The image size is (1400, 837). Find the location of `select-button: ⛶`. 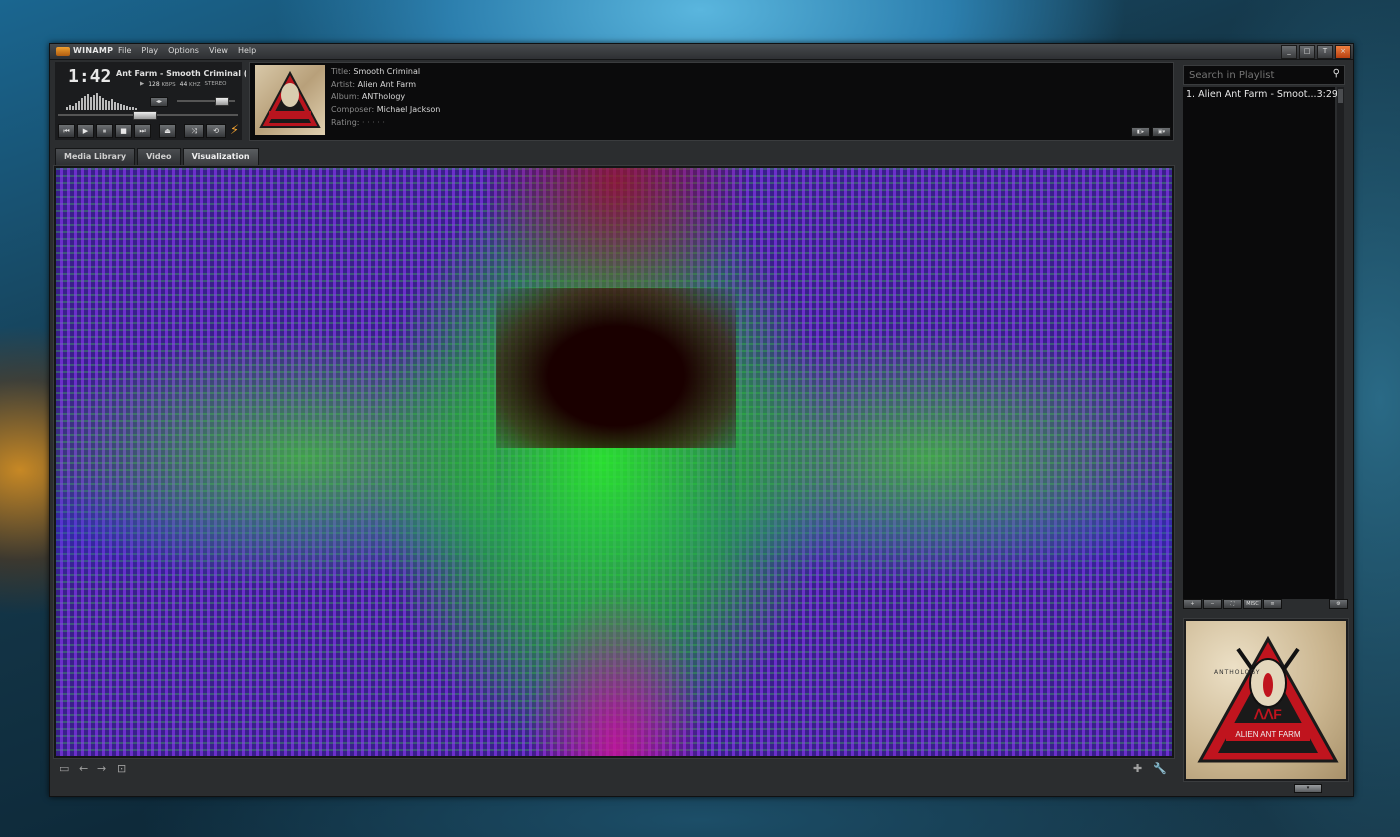

select-button: ⛶ is located at coordinates (1232, 604).